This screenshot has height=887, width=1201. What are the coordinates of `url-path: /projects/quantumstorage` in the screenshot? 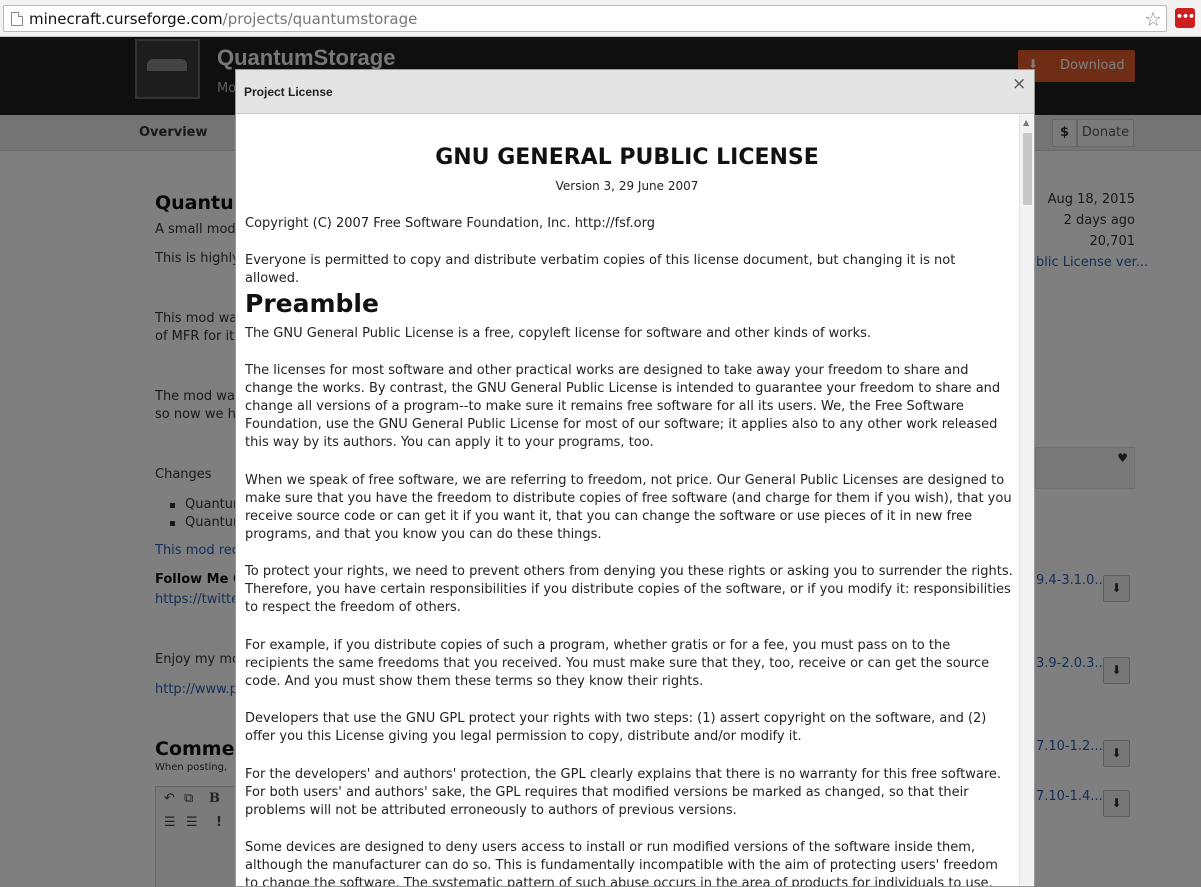 It's located at (320, 19).